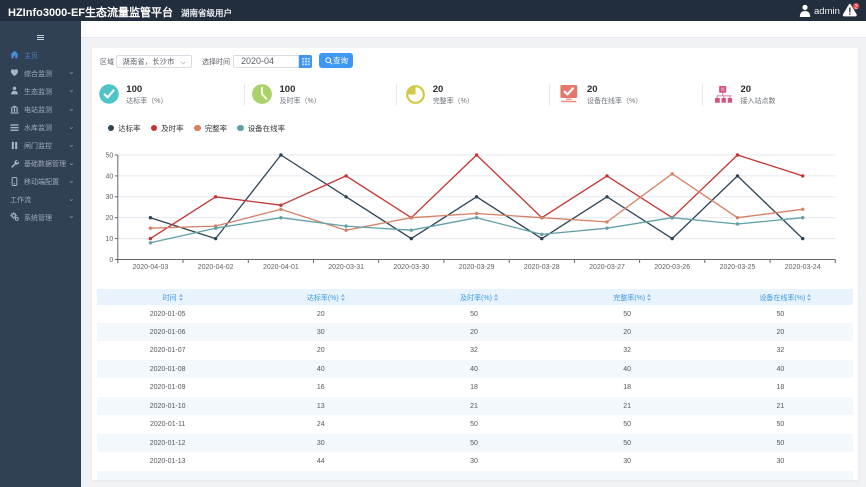  What do you see at coordinates (150, 267) in the screenshot?
I see `svg-text: 2020-04-03` at bounding box center [150, 267].